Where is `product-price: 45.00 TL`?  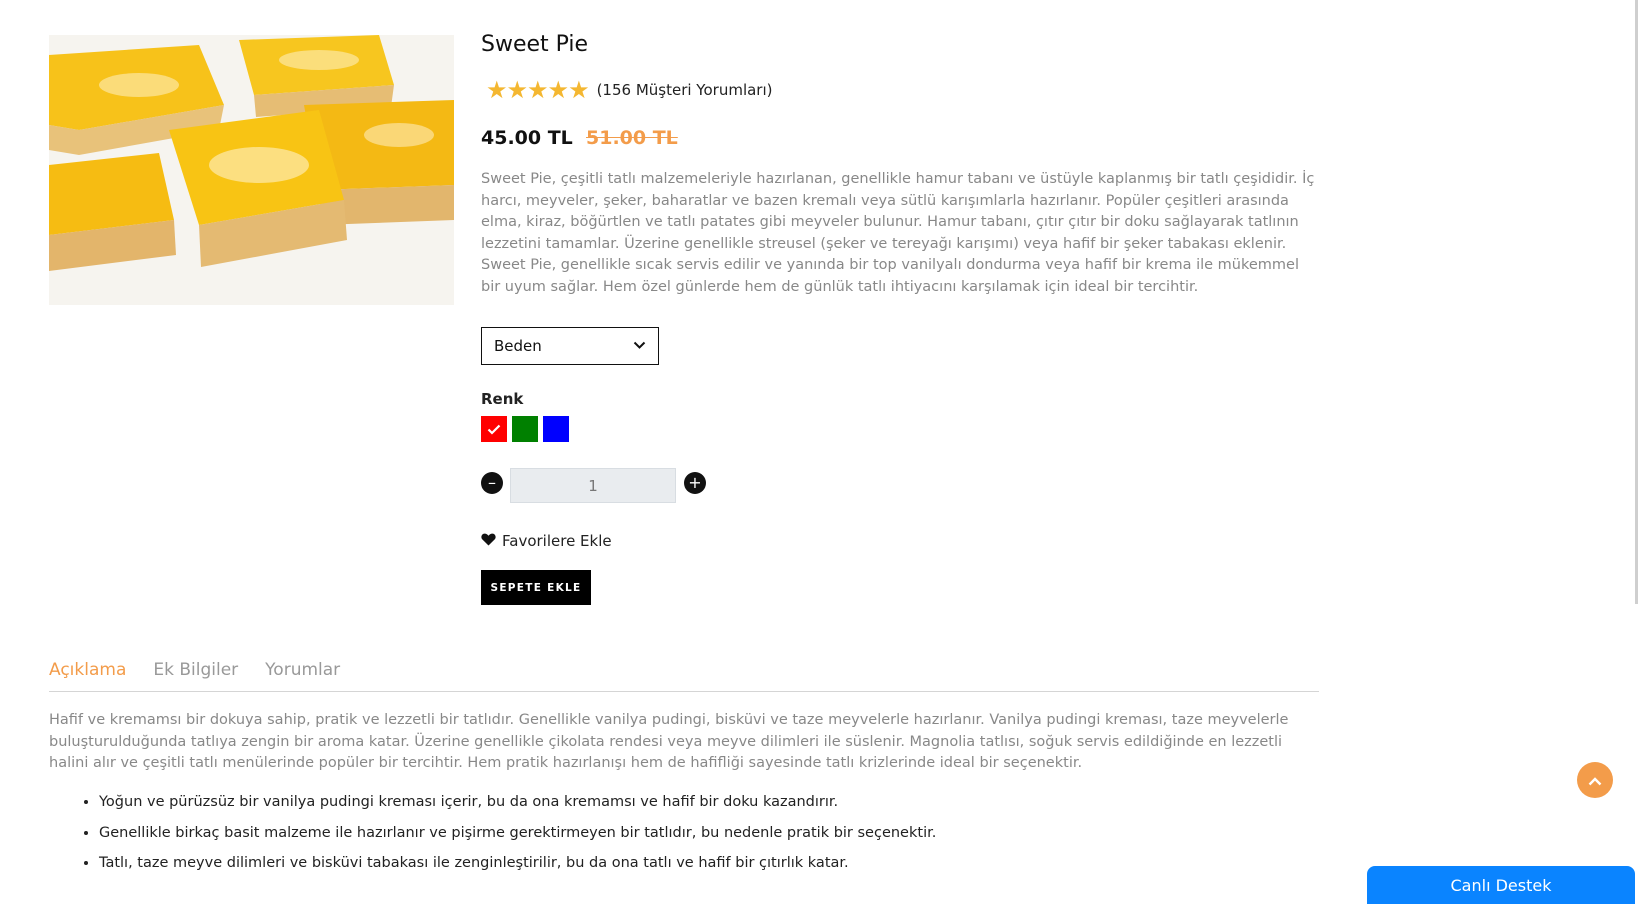
product-price: 45.00 TL is located at coordinates (527, 138).